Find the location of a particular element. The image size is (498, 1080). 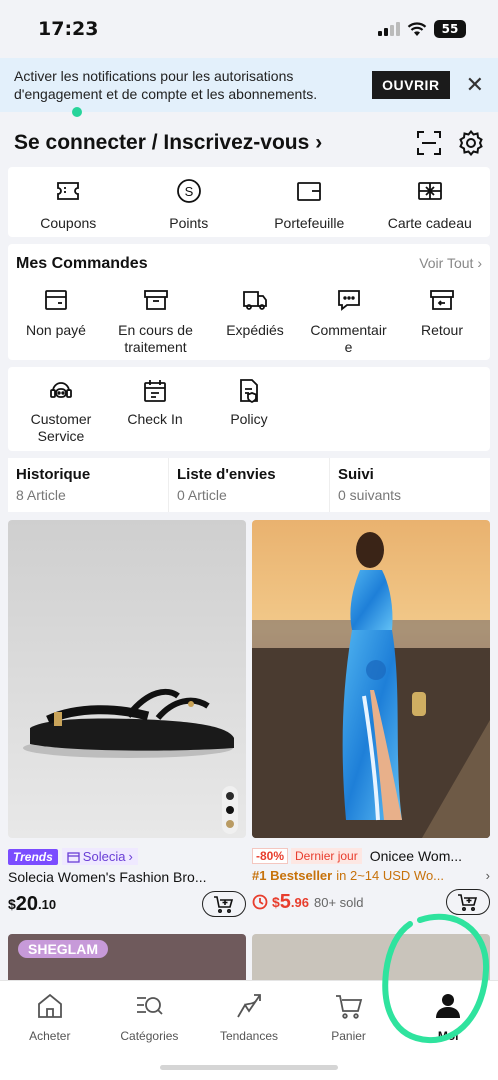

customer-service-icon is located at coordinates (61, 390).